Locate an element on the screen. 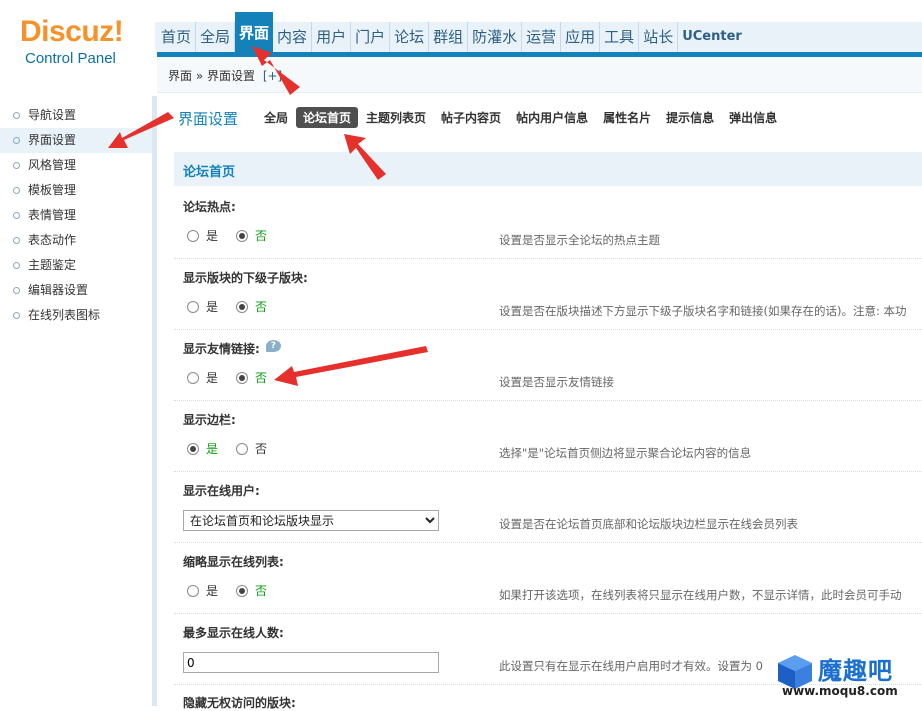  subtab-profile-card: 属性名片 is located at coordinates (627, 117).